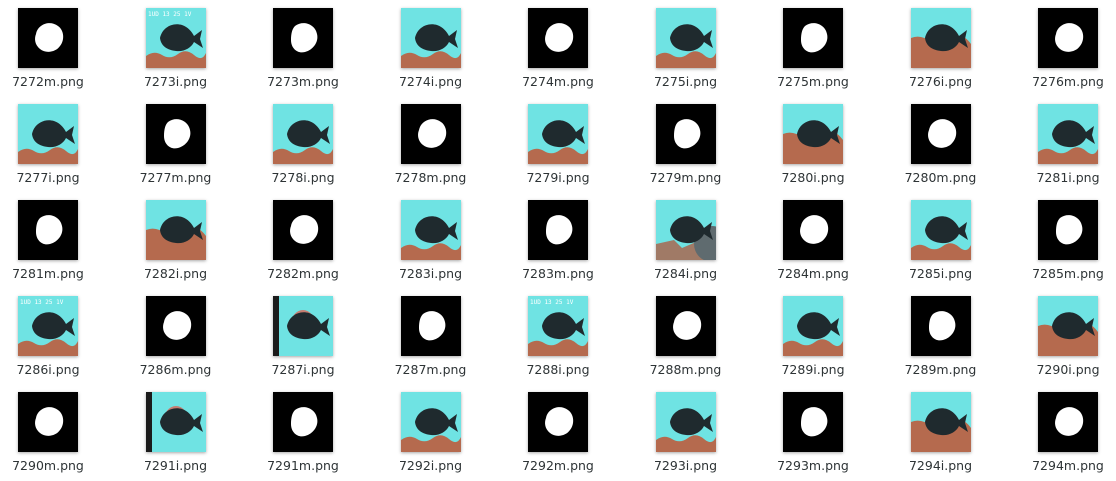 The image size is (1116, 481). I want to click on file-item: 7275i.png, so click(686, 48).